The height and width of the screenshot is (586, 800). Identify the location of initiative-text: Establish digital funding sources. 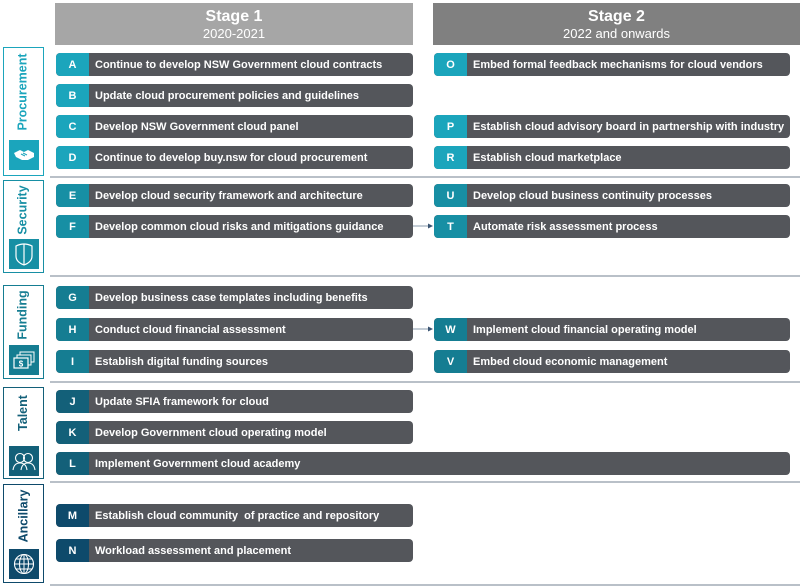
(181, 361).